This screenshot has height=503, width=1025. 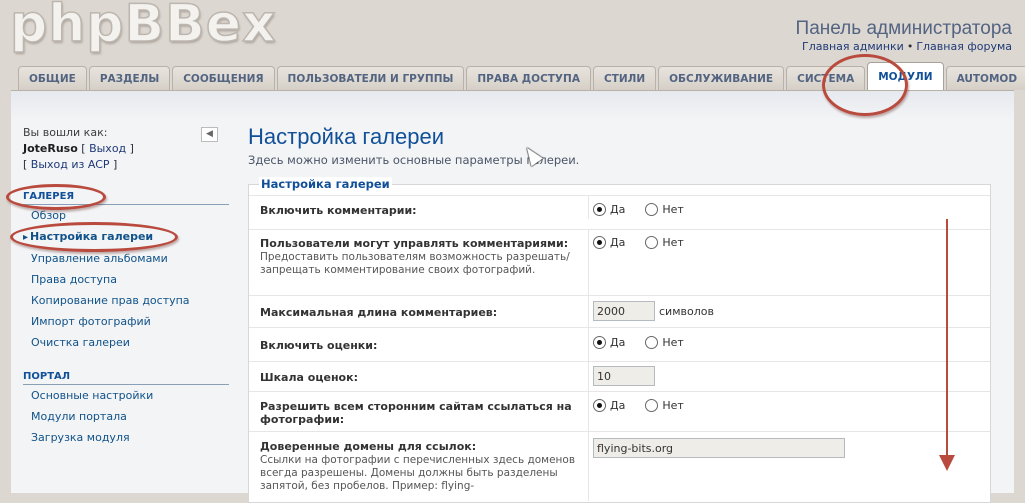 I want to click on setting-label: Максимальная длина комментариев:, so click(x=379, y=312).